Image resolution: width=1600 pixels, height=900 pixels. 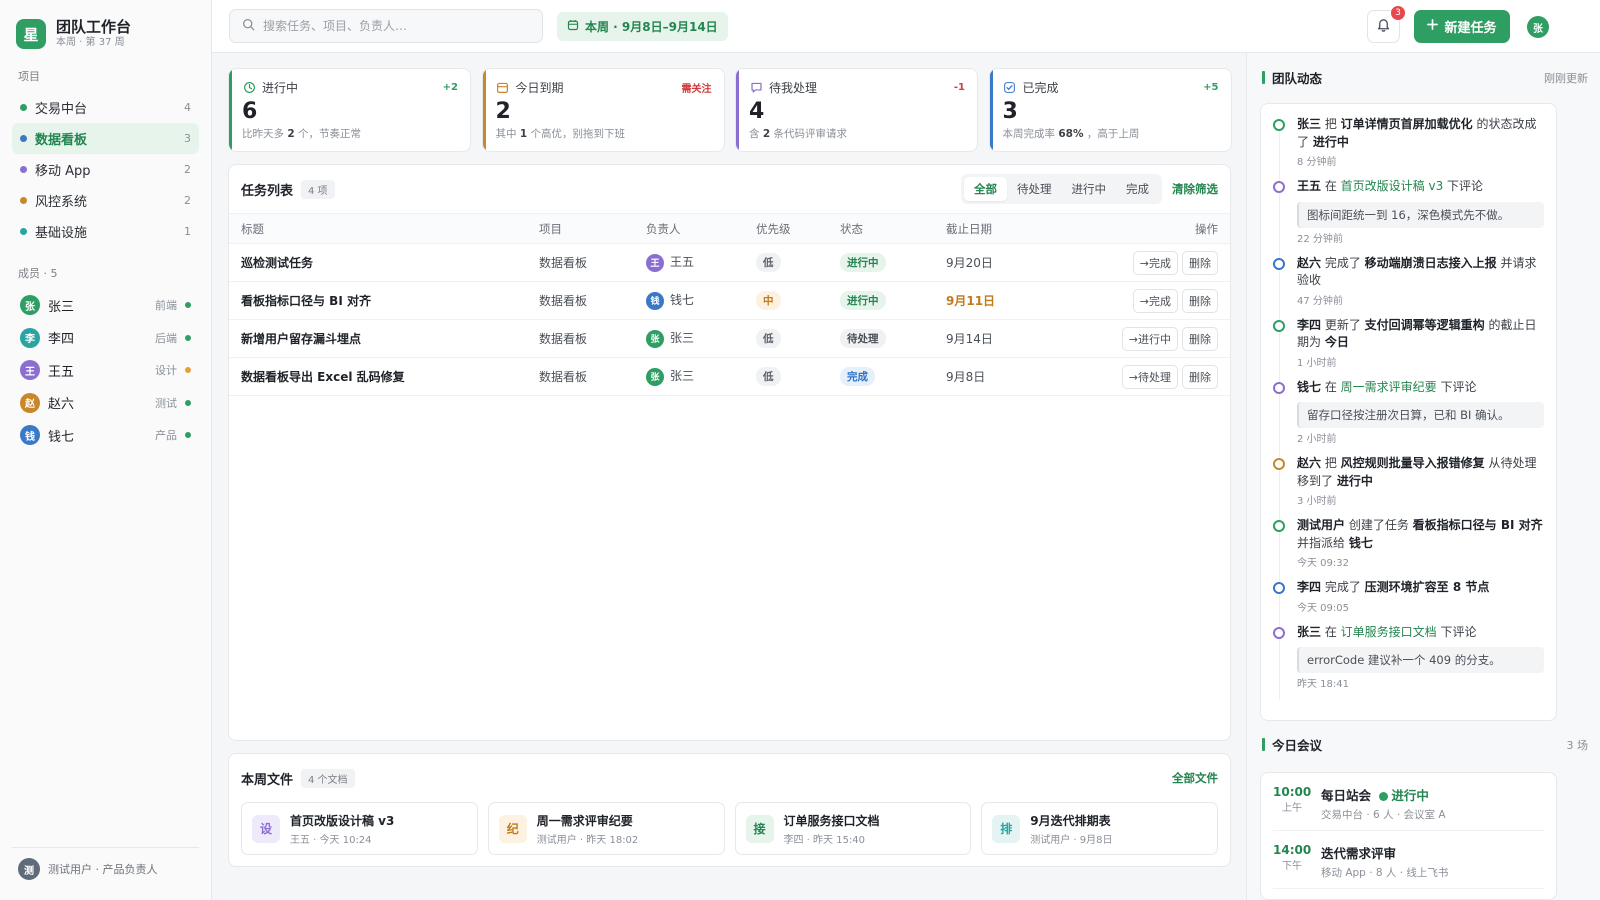 I want to click on sidebar-member: 王王五 设计, so click(x=105, y=370).